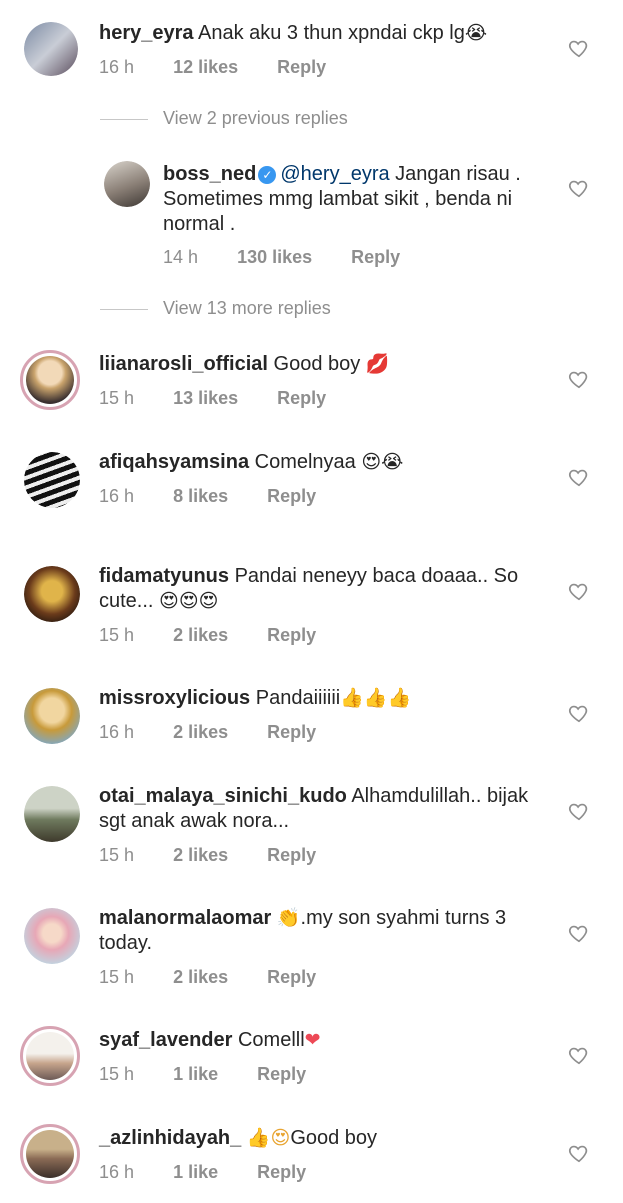 The height and width of the screenshot is (1203, 623). I want to click on comment-username: malanormalaomar, so click(185, 918).